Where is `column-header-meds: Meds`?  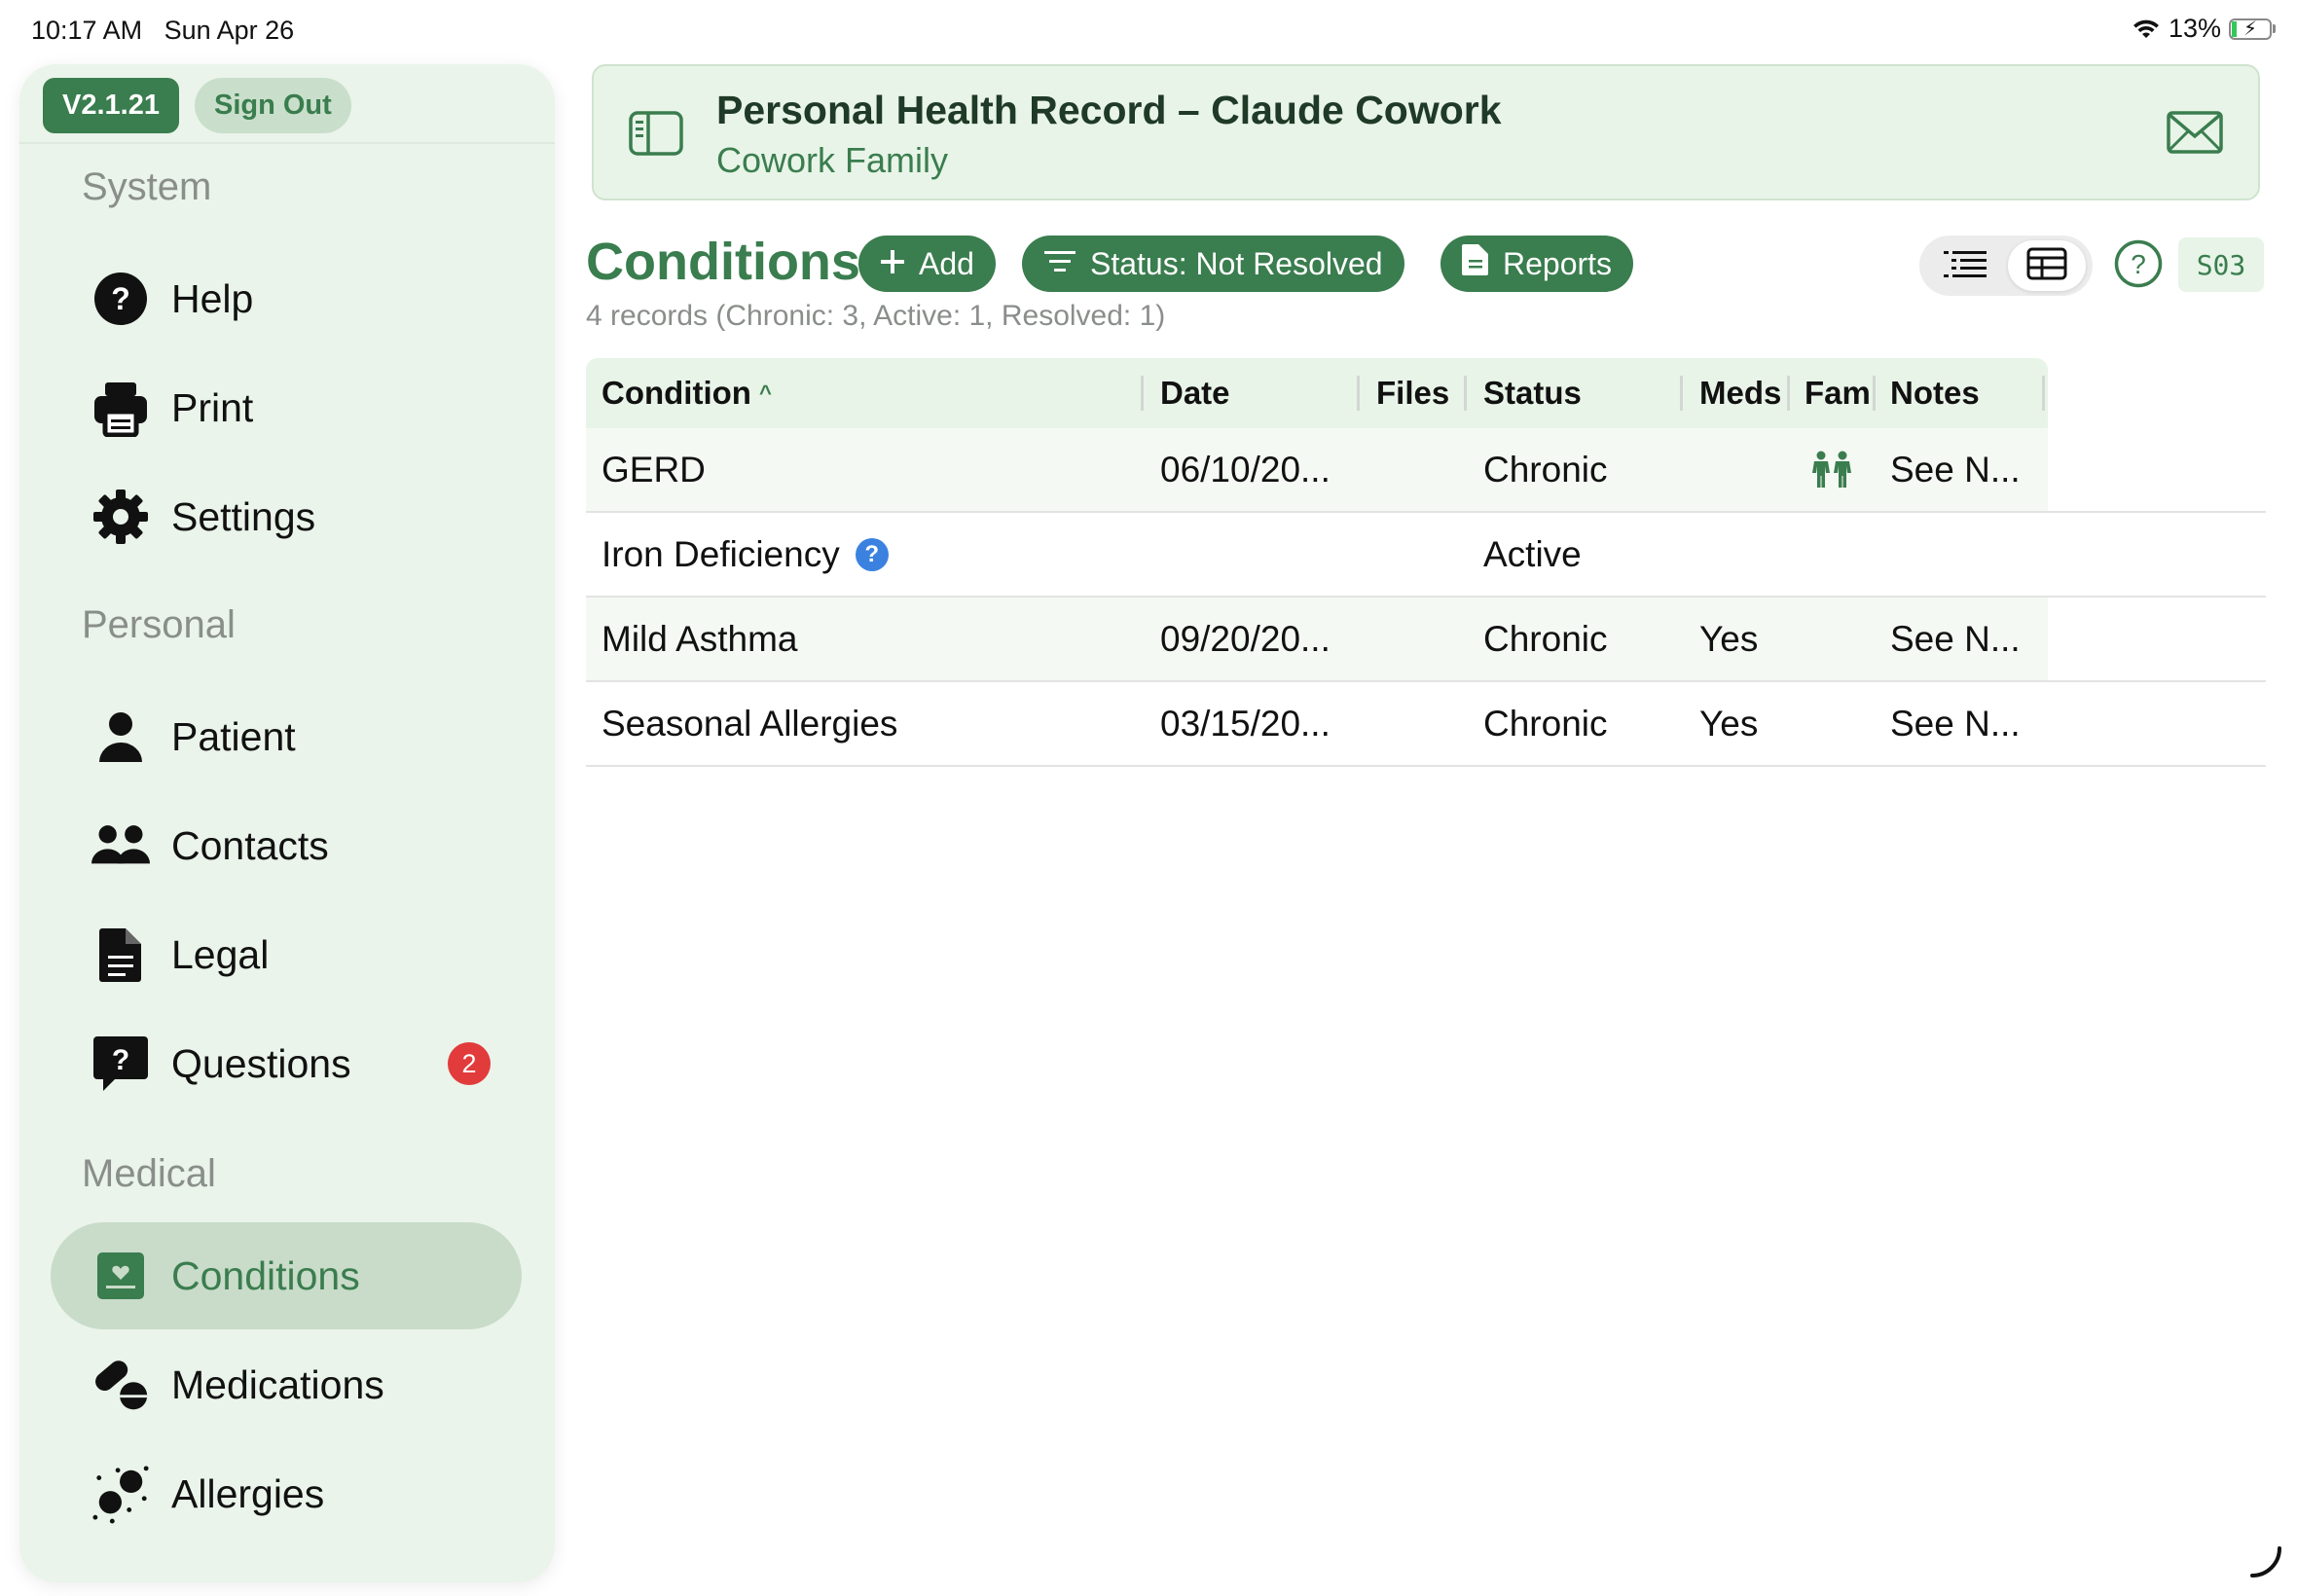
column-header-meds: Meds is located at coordinates (1740, 393).